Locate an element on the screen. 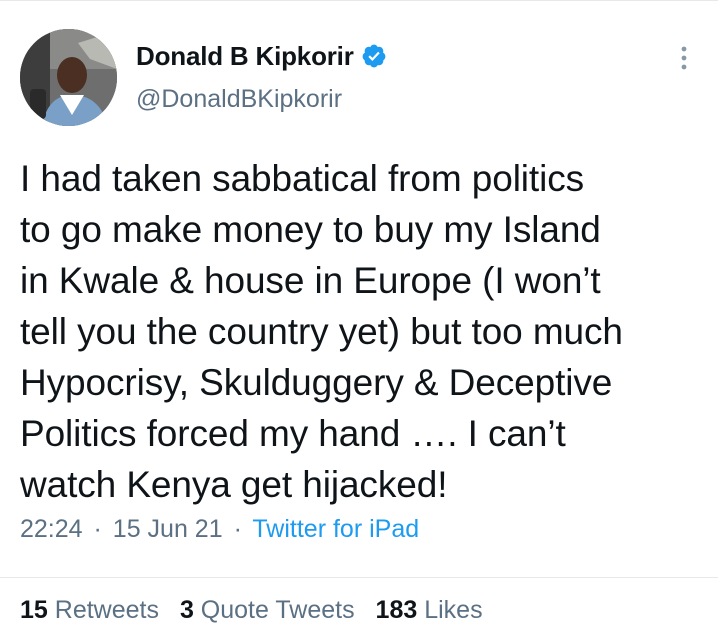 Image resolution: width=718 pixels, height=623 pixels. display-name: Donald B Kipkorir is located at coordinates (245, 56).